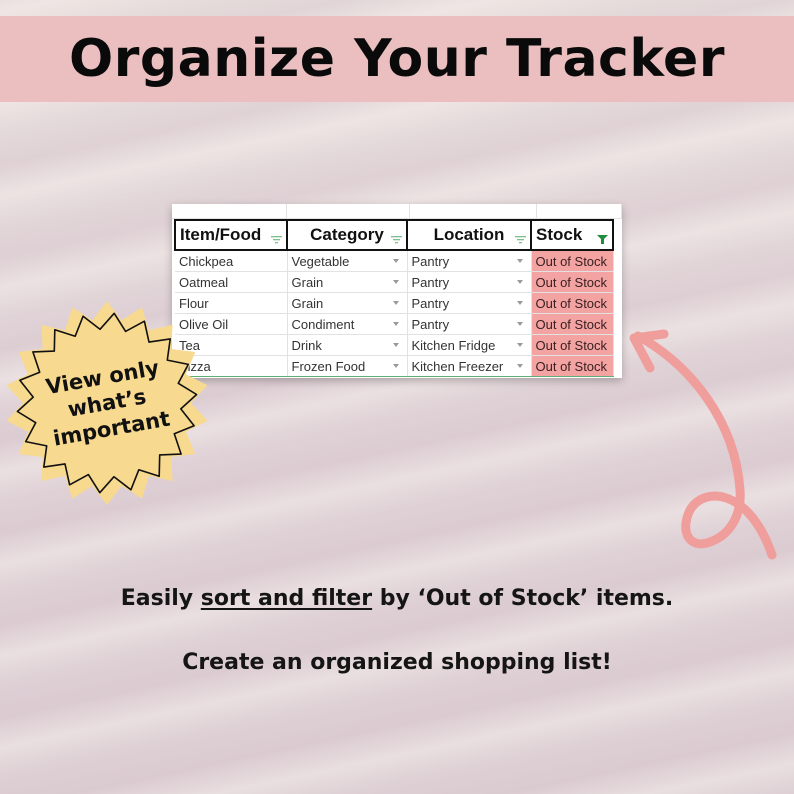 This screenshot has width=794, height=794. Describe the element at coordinates (559, 234) in the screenshot. I see `column-header-label: Stock` at that location.